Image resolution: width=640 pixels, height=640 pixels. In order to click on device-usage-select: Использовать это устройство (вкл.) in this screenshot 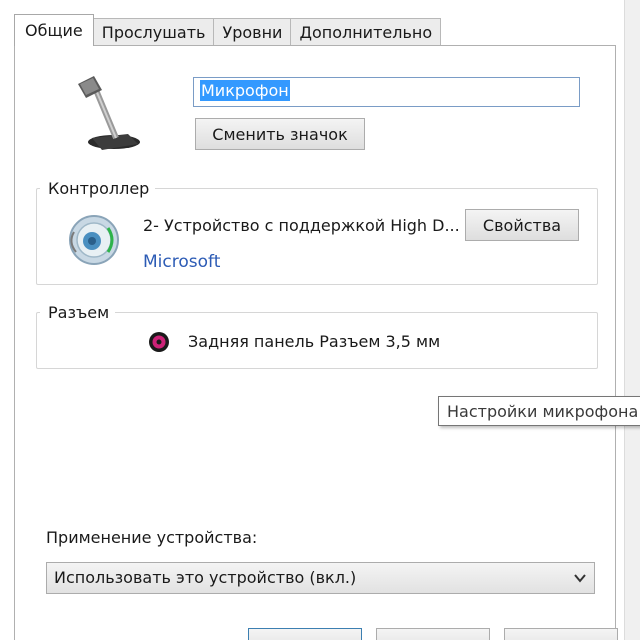, I will do `click(320, 578)`.